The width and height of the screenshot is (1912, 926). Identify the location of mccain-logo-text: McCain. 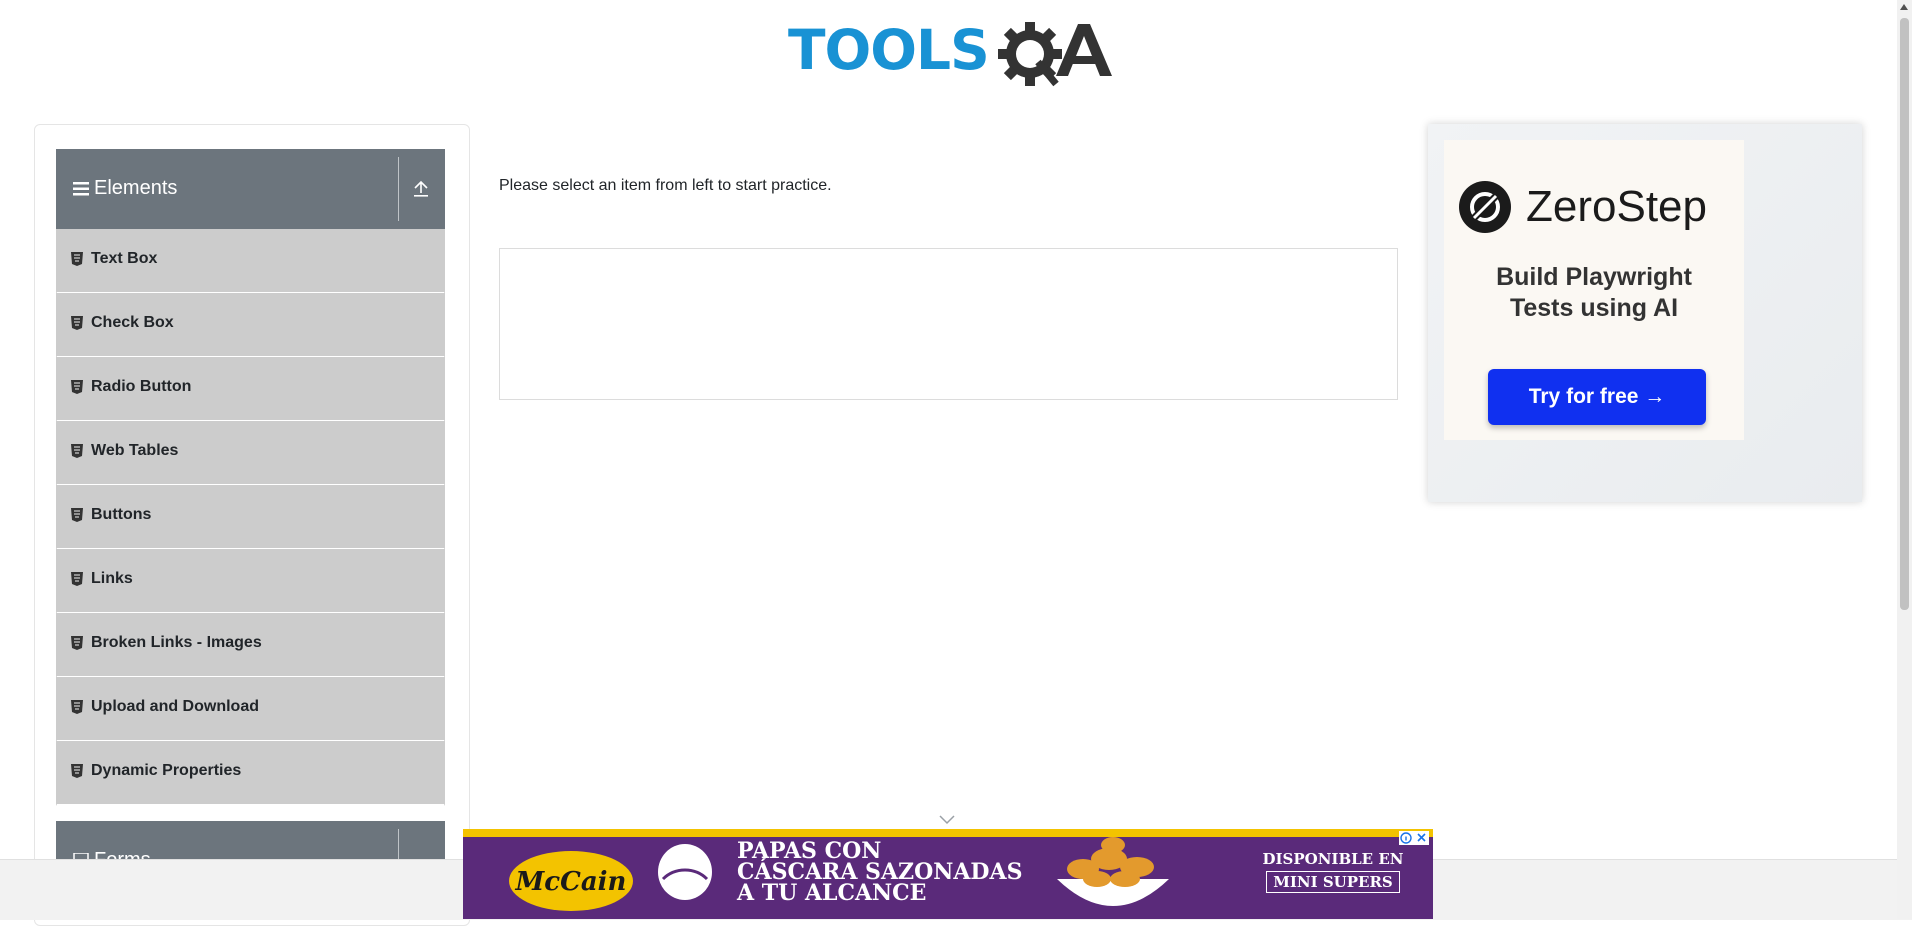
(571, 882).